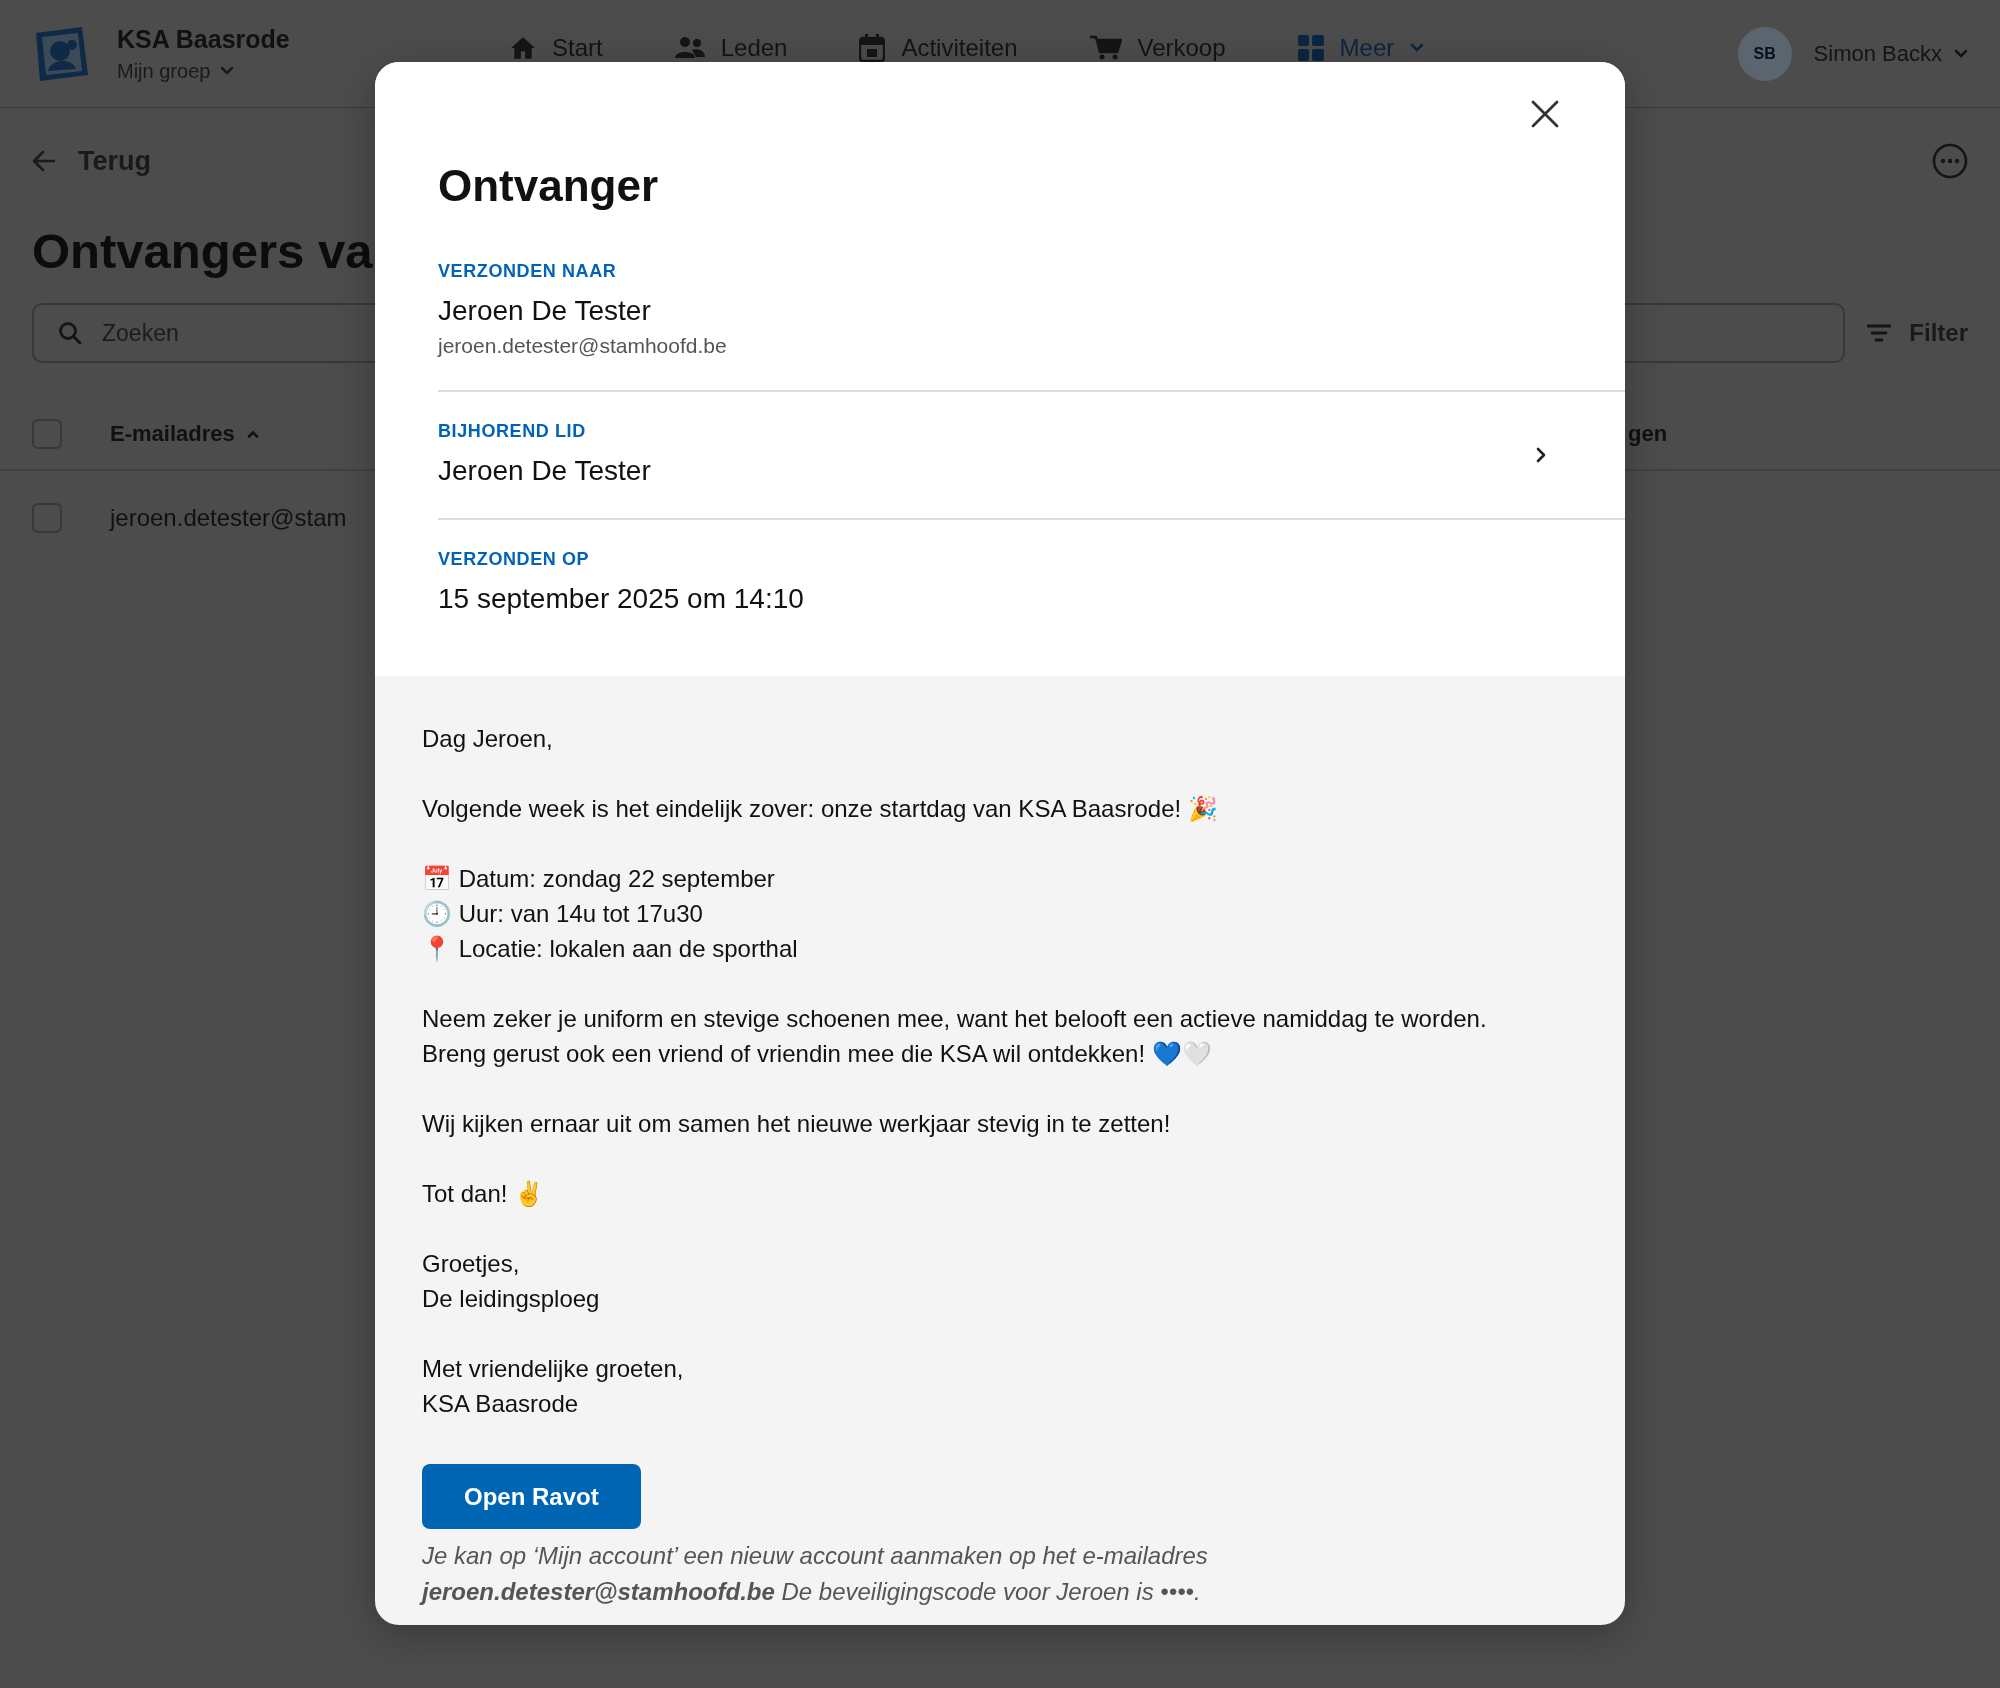 The image size is (2000, 1688). Describe the element at coordinates (1879, 333) in the screenshot. I see `filter-icon` at that location.